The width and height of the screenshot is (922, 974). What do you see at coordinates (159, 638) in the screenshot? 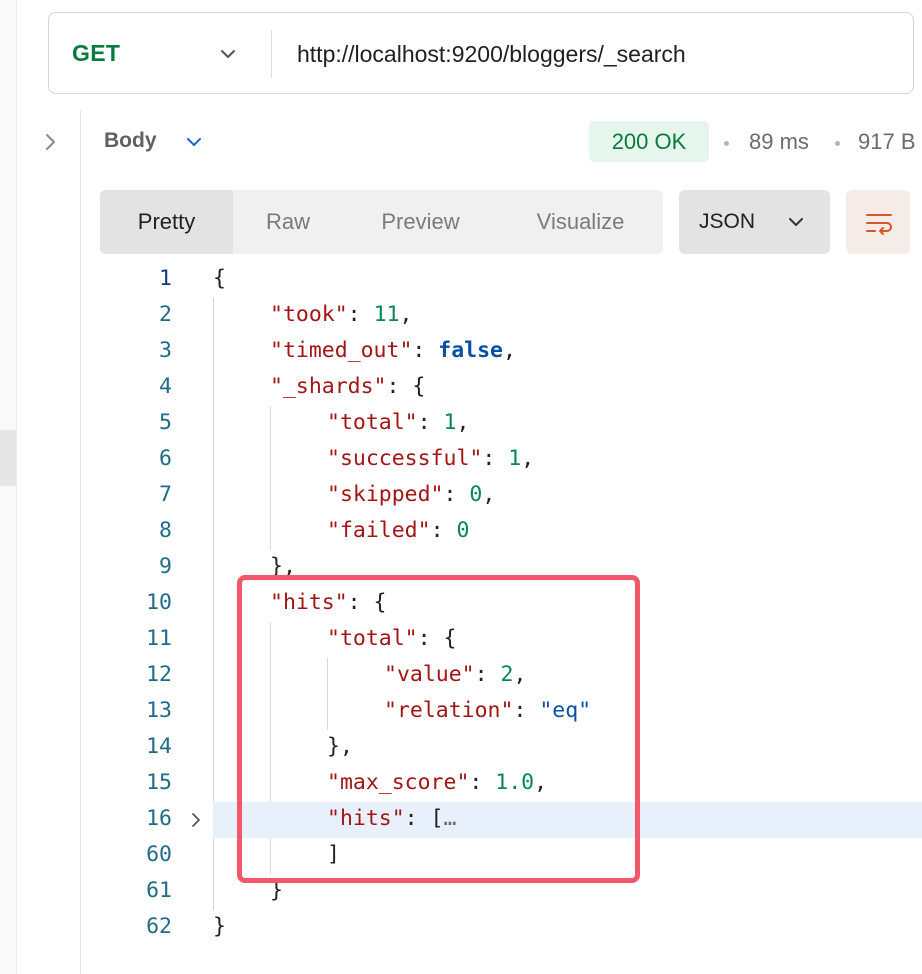
I see `line-number: 11` at bounding box center [159, 638].